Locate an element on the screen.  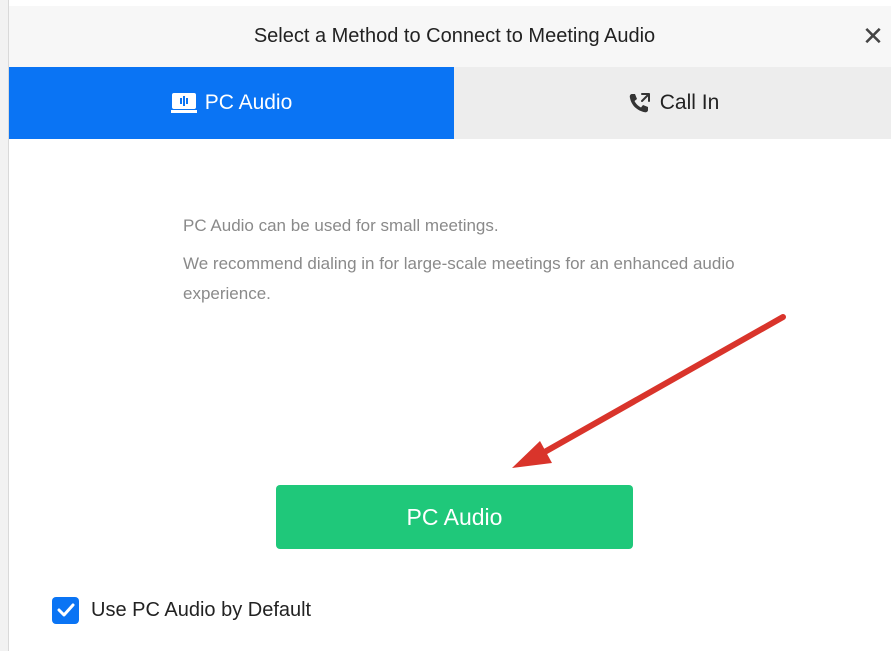
join-pc-audio-button: PC Audio is located at coordinates (454, 517).